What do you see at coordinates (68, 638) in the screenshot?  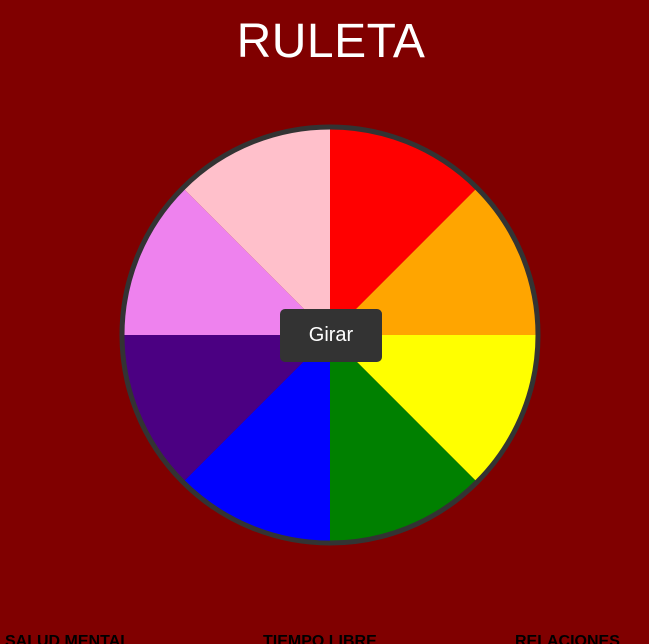 I see `category-label-mental-health: SALUD MENTAL` at bounding box center [68, 638].